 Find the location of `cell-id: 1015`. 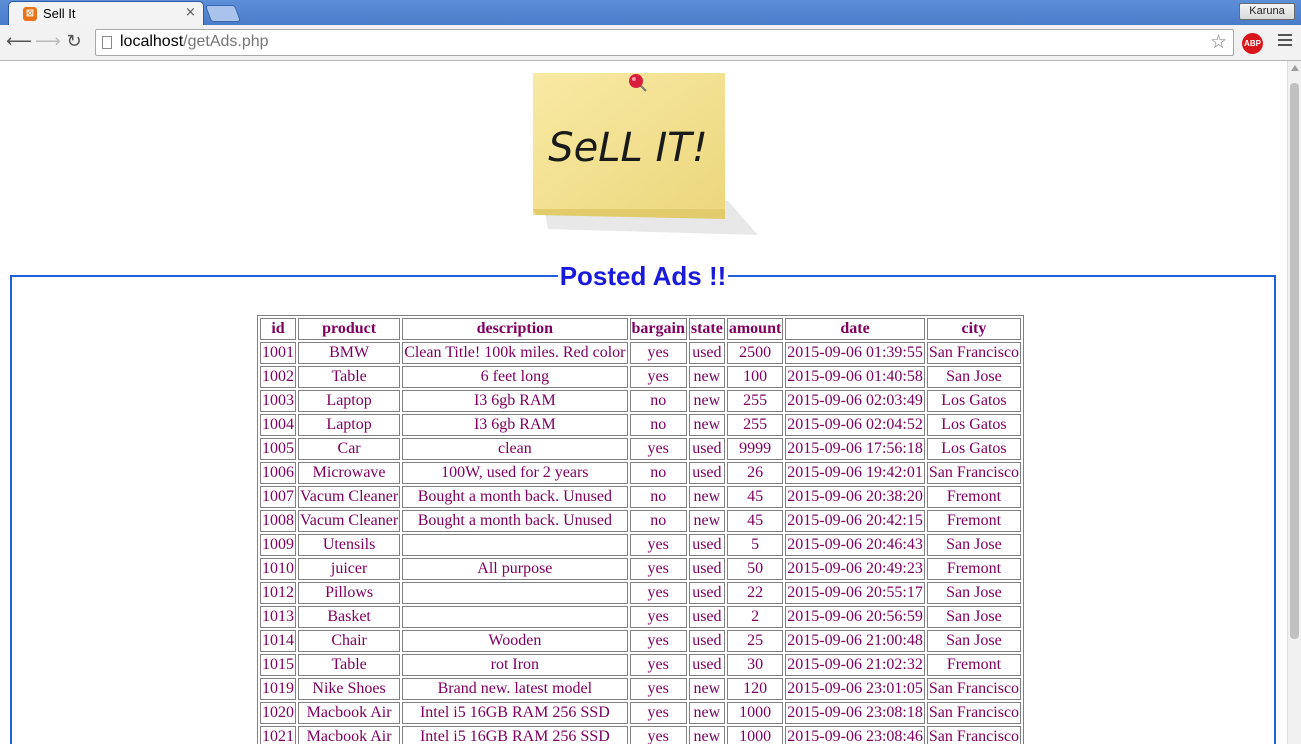

cell-id: 1015 is located at coordinates (278, 665).